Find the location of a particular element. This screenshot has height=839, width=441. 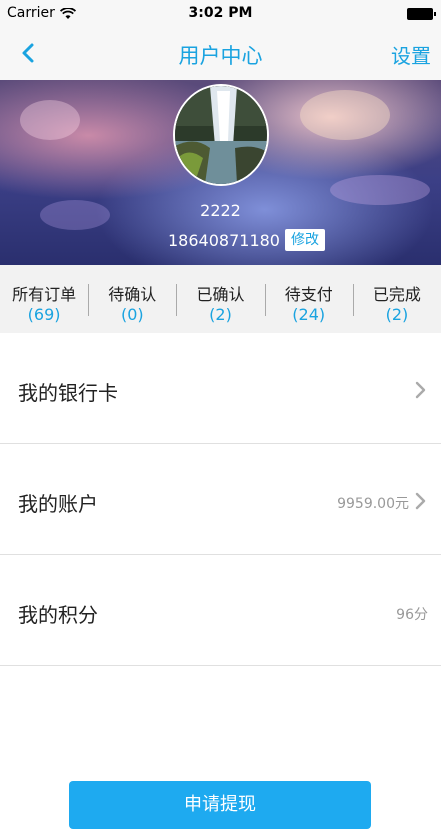

menu-item-label: 我的积分 is located at coordinates (58, 615).